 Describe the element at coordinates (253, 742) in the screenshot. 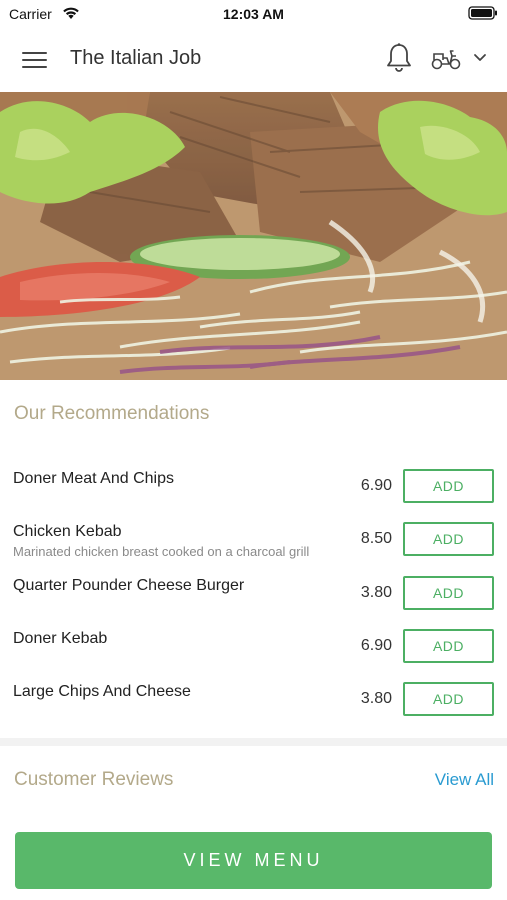

I see `section-divider` at that location.